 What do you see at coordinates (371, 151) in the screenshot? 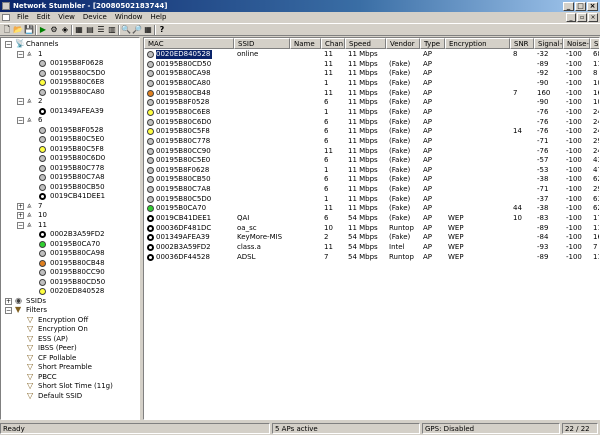
I see `table-row: 00195B80CC90 11 11 Mbps (Fake) AP -76 -100 24` at bounding box center [371, 151].